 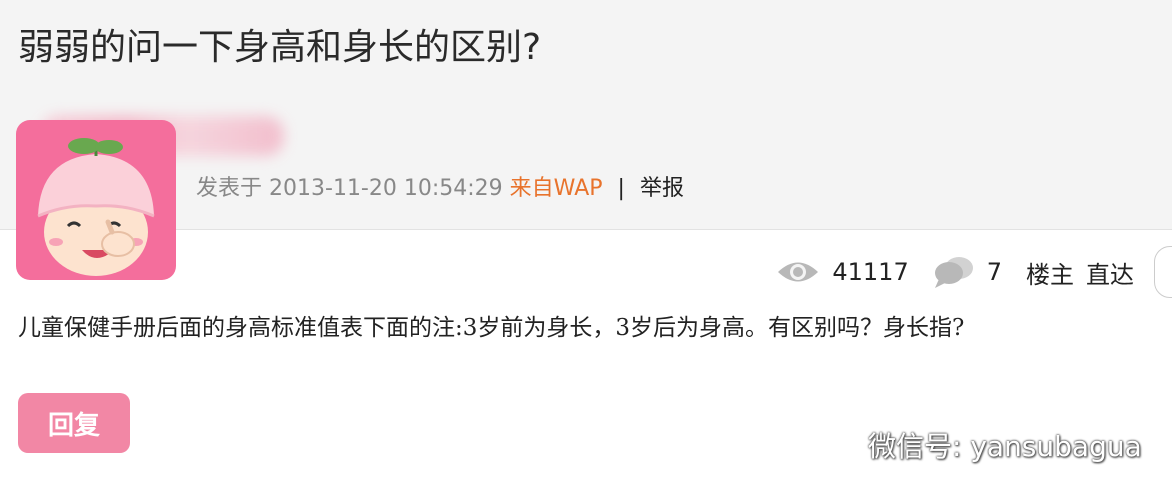 I want to click on view-count: 41117, so click(x=870, y=272).